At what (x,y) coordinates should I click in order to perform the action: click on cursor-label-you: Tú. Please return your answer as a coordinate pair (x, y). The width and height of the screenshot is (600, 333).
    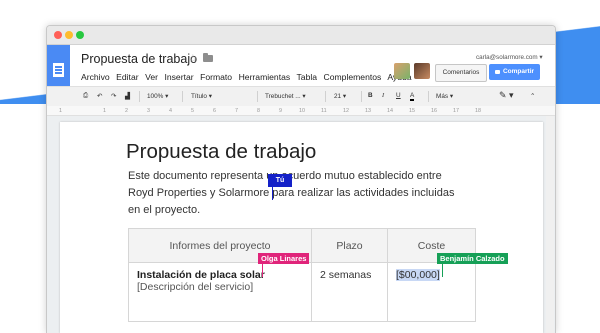
    Looking at the image, I should click on (280, 180).